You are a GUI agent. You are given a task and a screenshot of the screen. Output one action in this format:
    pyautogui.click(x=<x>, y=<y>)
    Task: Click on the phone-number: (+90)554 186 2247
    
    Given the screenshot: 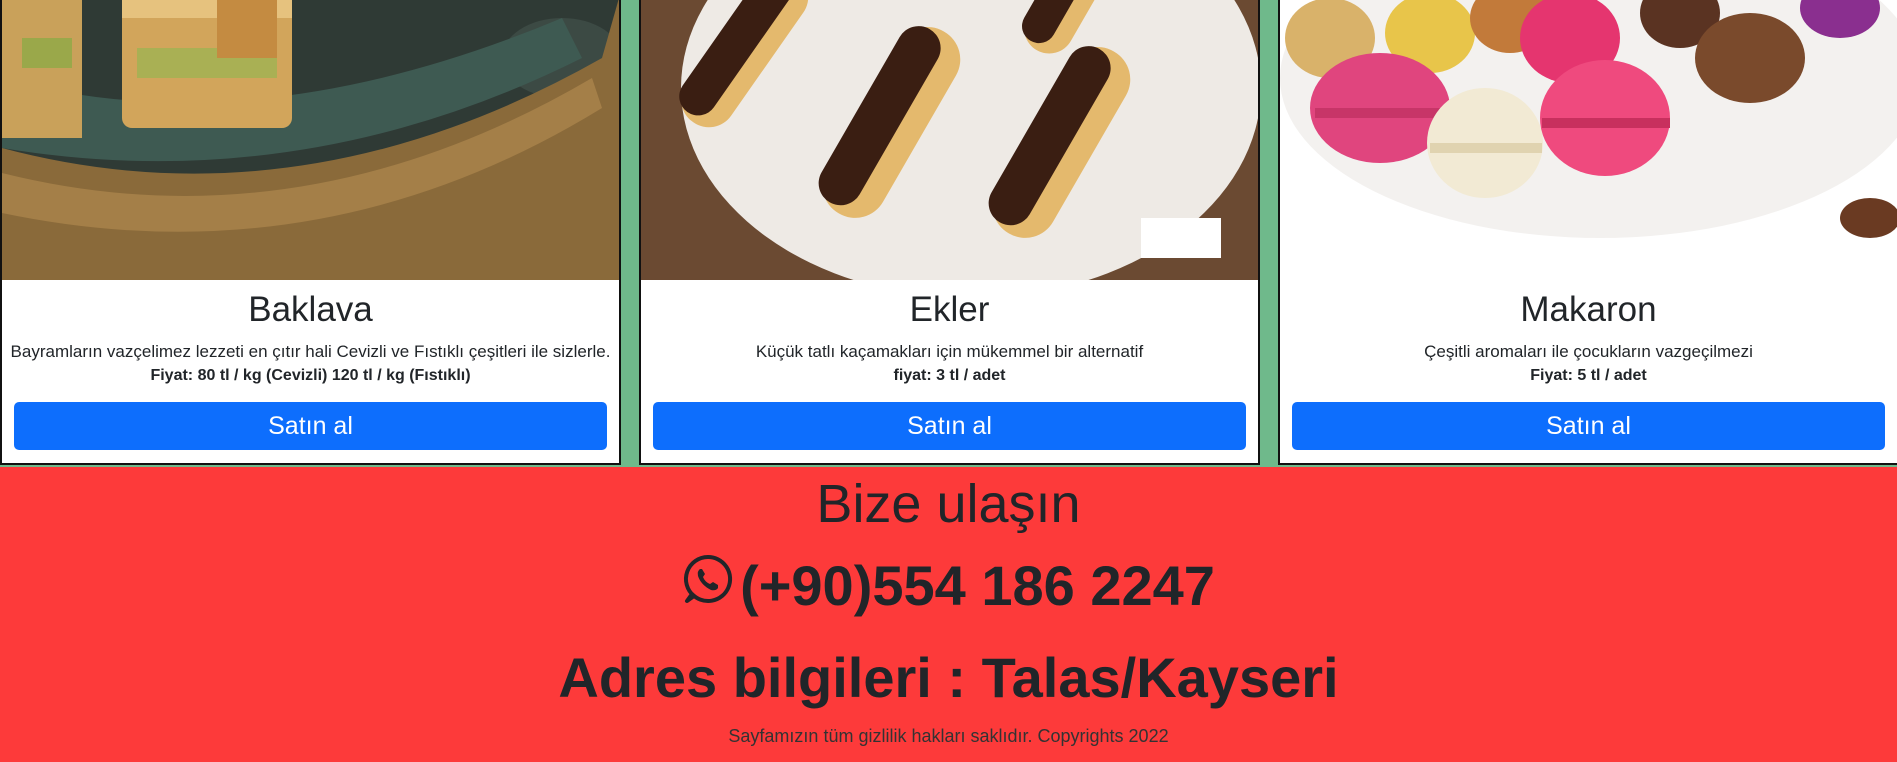 What is the action you would take?
    pyautogui.click(x=977, y=585)
    